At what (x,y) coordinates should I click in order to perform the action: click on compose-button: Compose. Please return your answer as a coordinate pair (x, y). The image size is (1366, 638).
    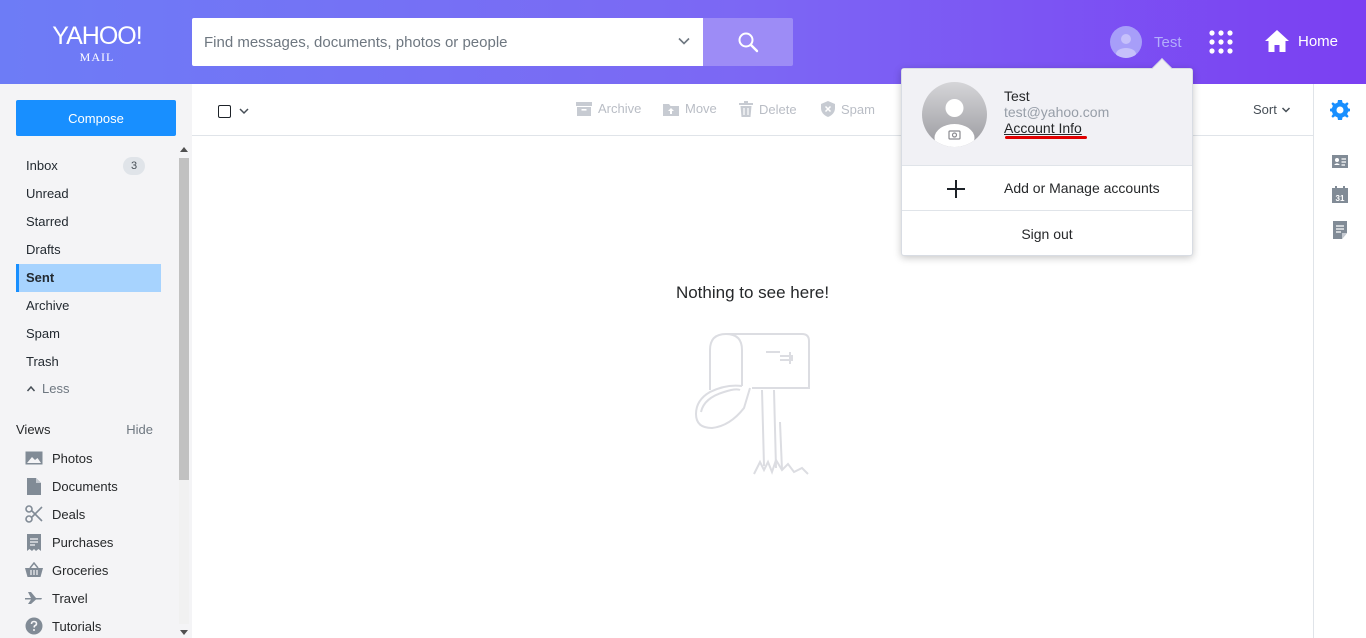
    Looking at the image, I should click on (96, 118).